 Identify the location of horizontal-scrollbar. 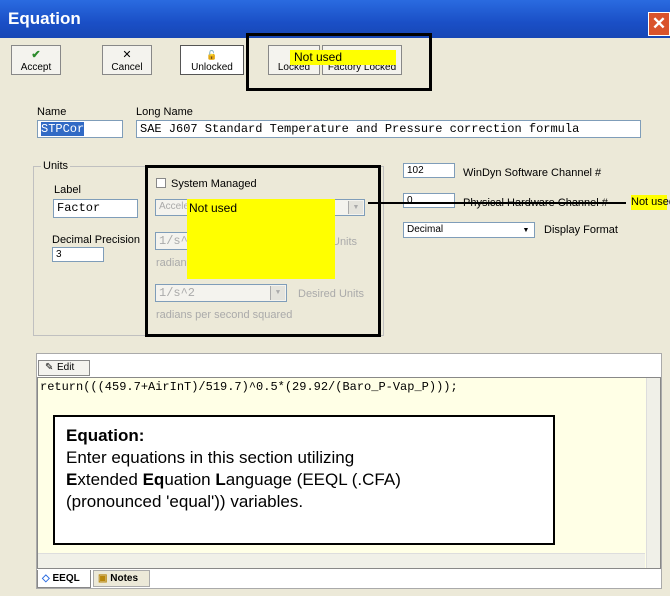
(341, 560).